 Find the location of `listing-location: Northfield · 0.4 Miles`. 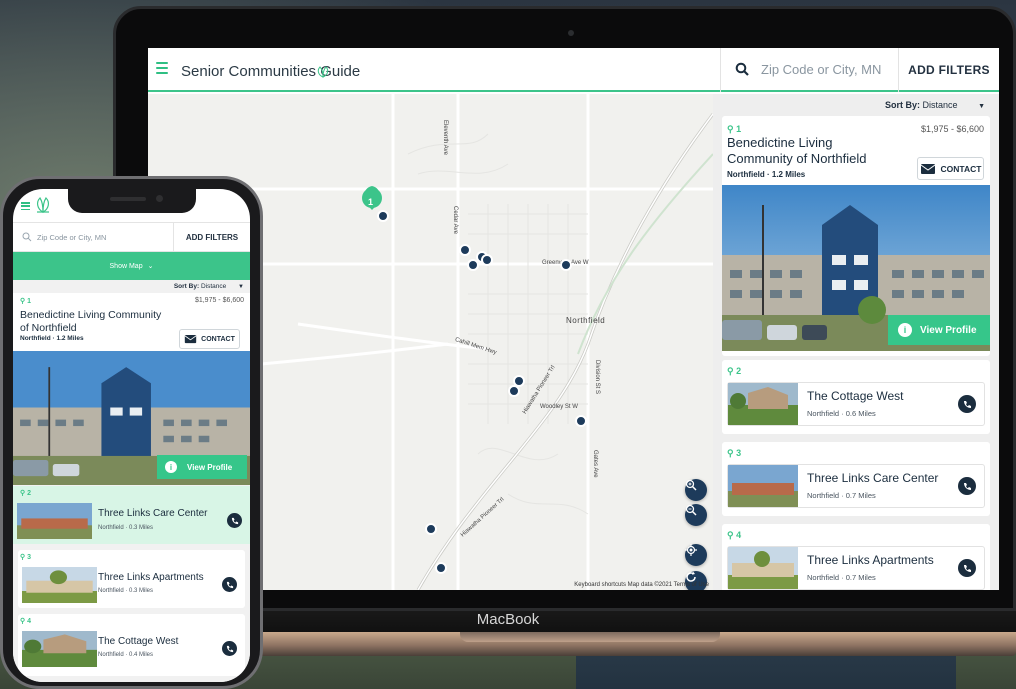

listing-location: Northfield · 0.4 Miles is located at coordinates (126, 655).